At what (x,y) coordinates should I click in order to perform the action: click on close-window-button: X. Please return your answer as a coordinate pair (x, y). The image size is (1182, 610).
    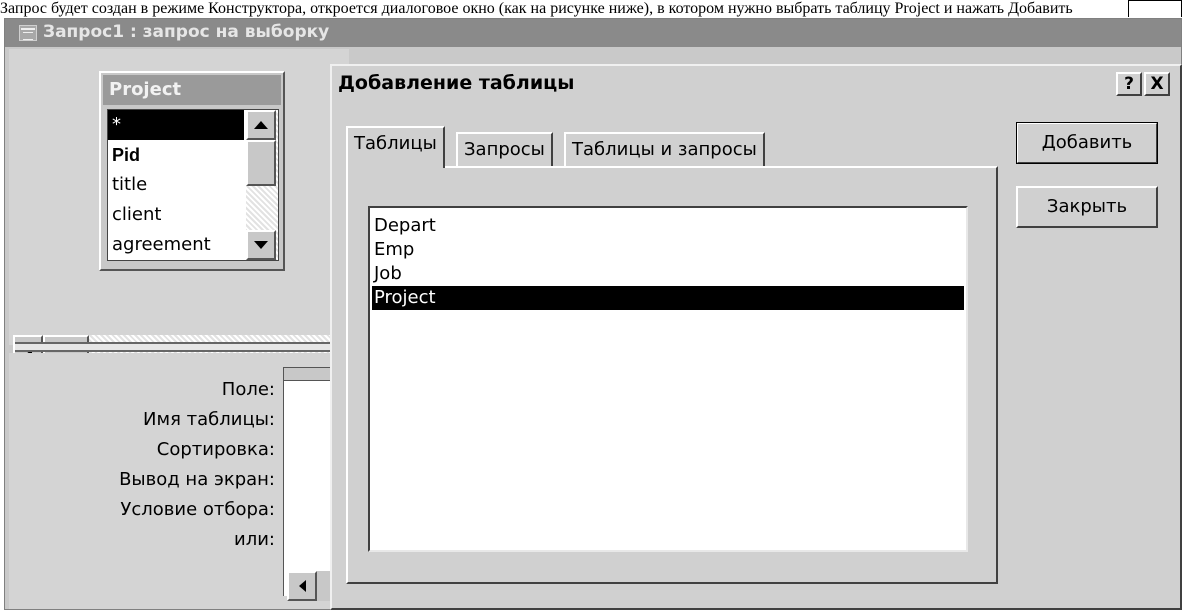
    Looking at the image, I should click on (1157, 84).